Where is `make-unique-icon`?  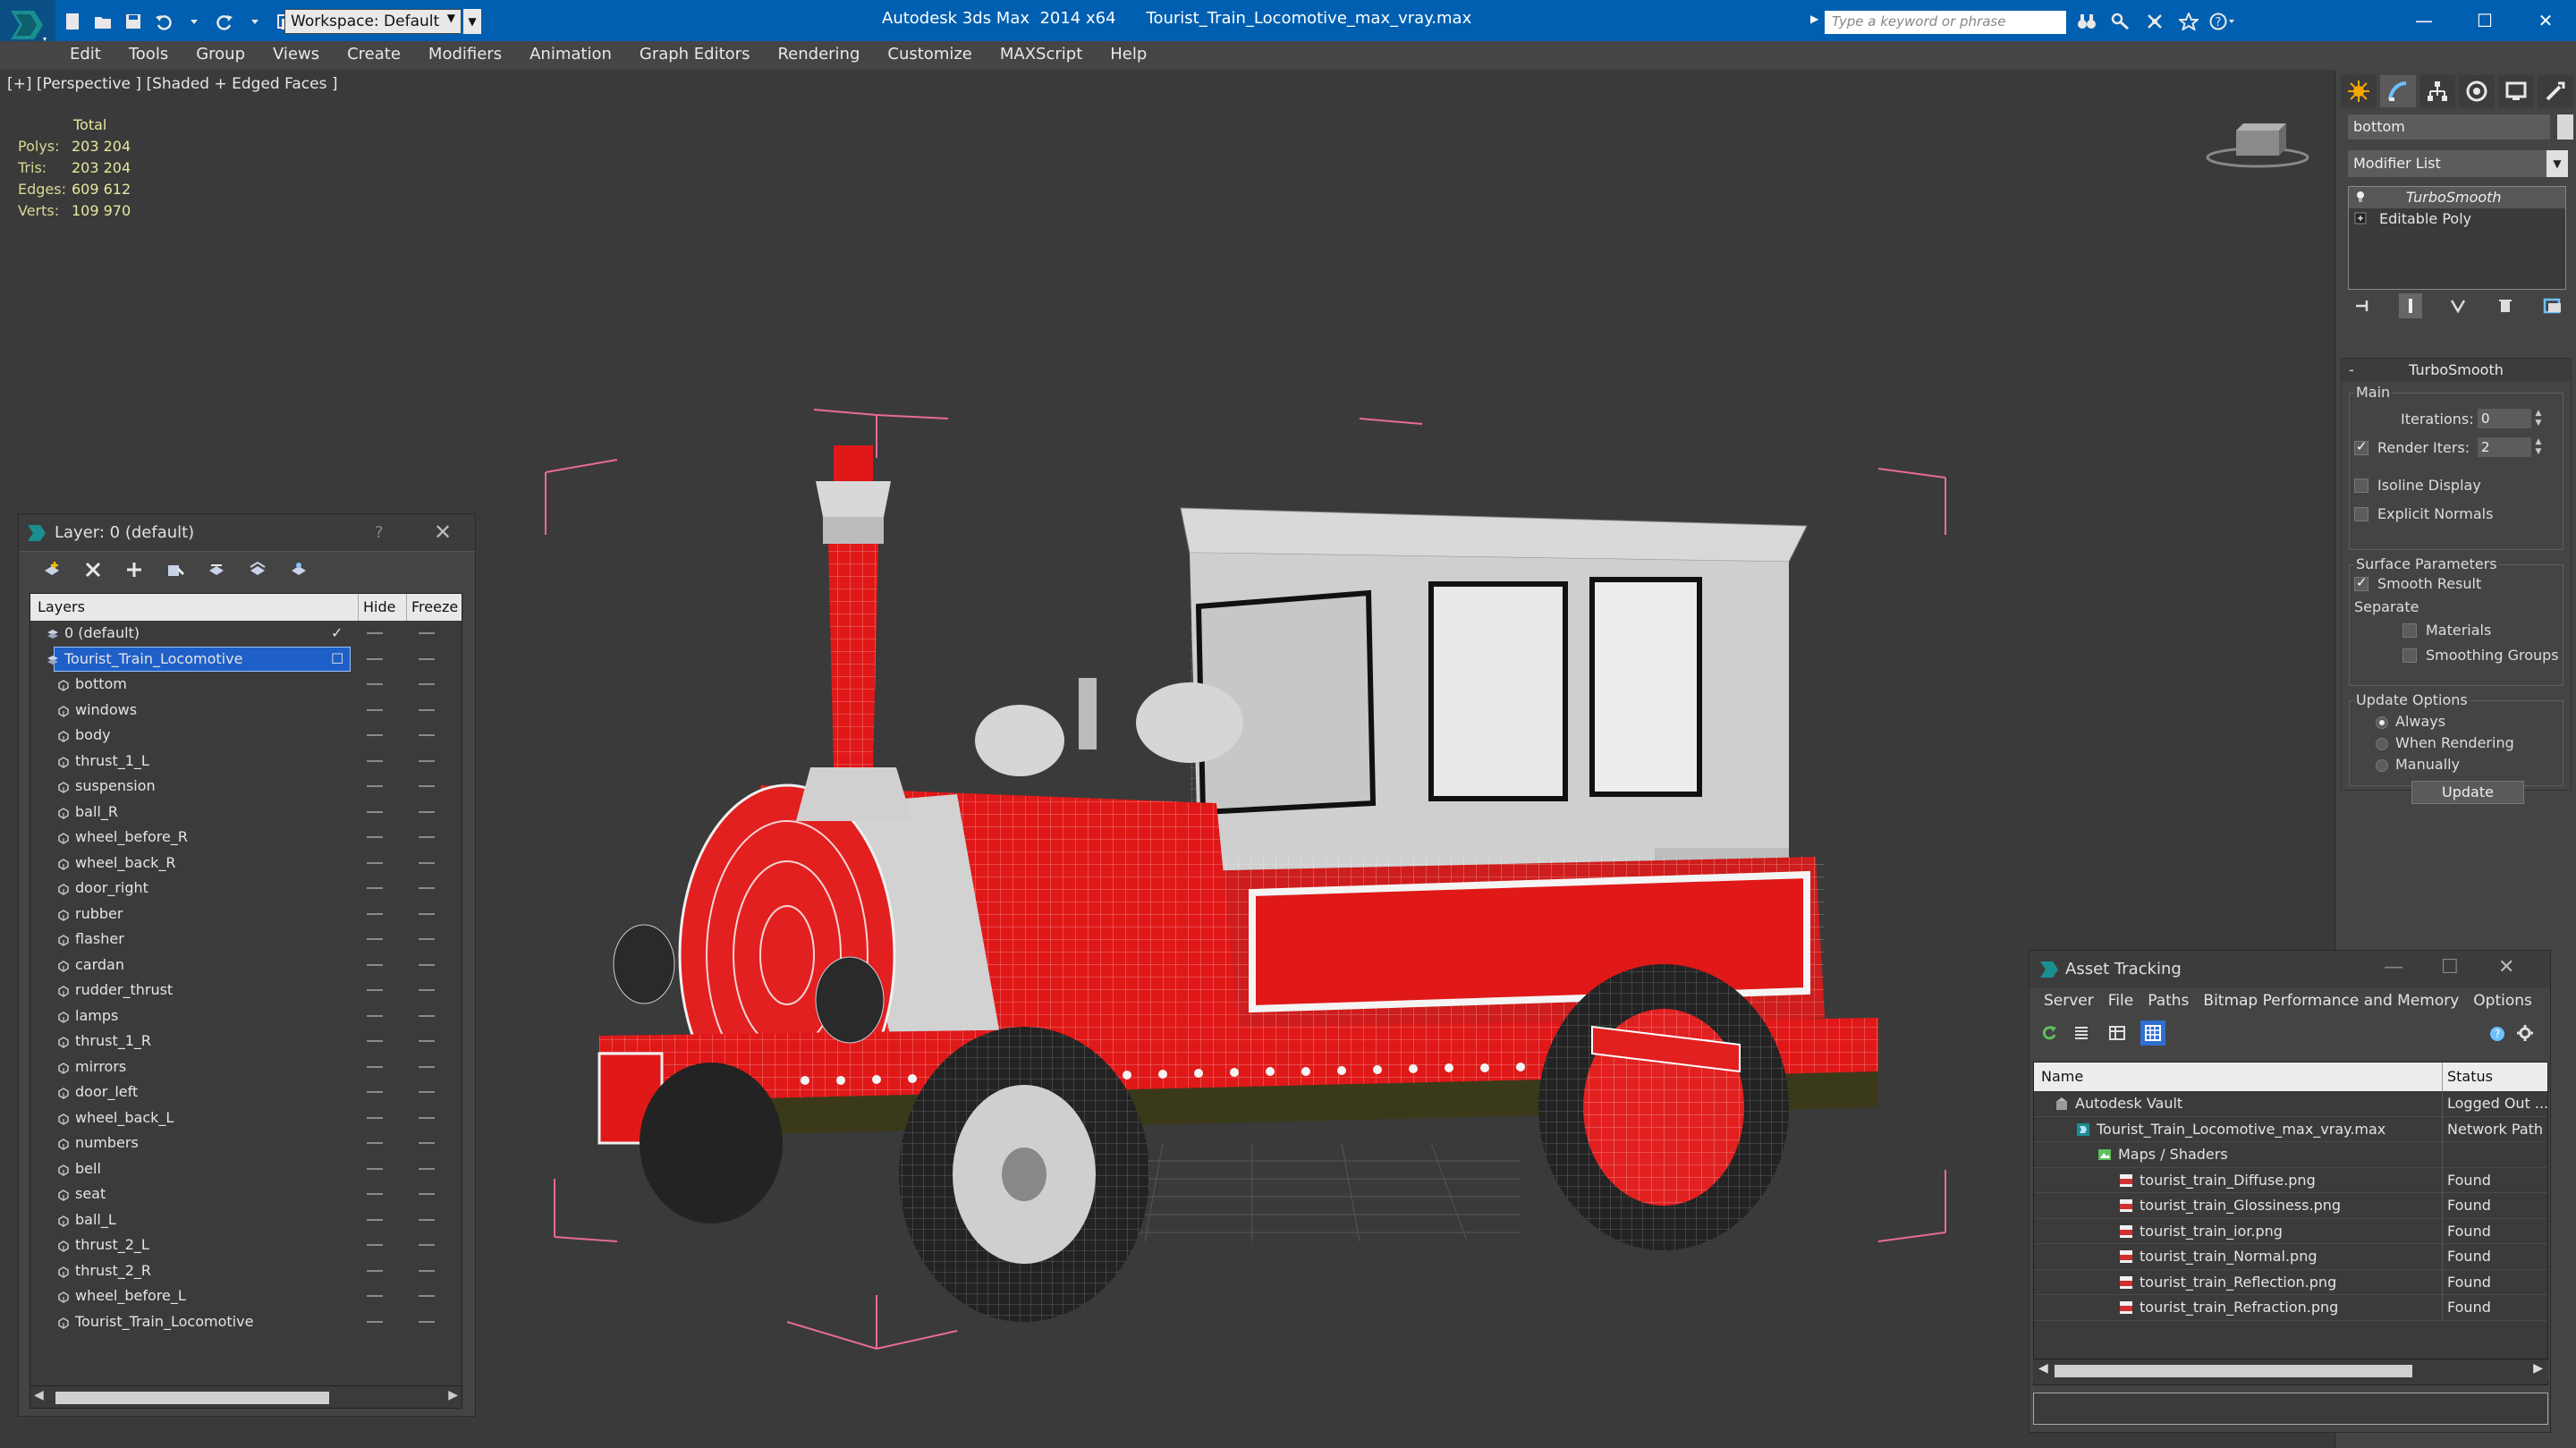 make-unique-icon is located at coordinates (2458, 305).